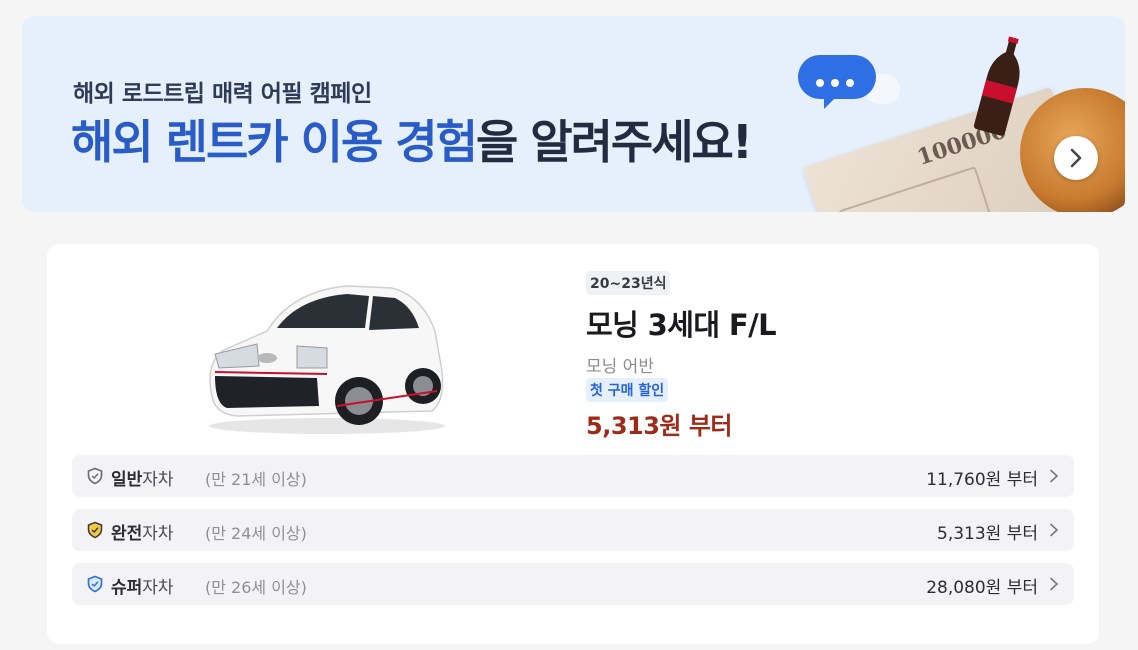  I want to click on banner-next-button, so click(1076, 158).